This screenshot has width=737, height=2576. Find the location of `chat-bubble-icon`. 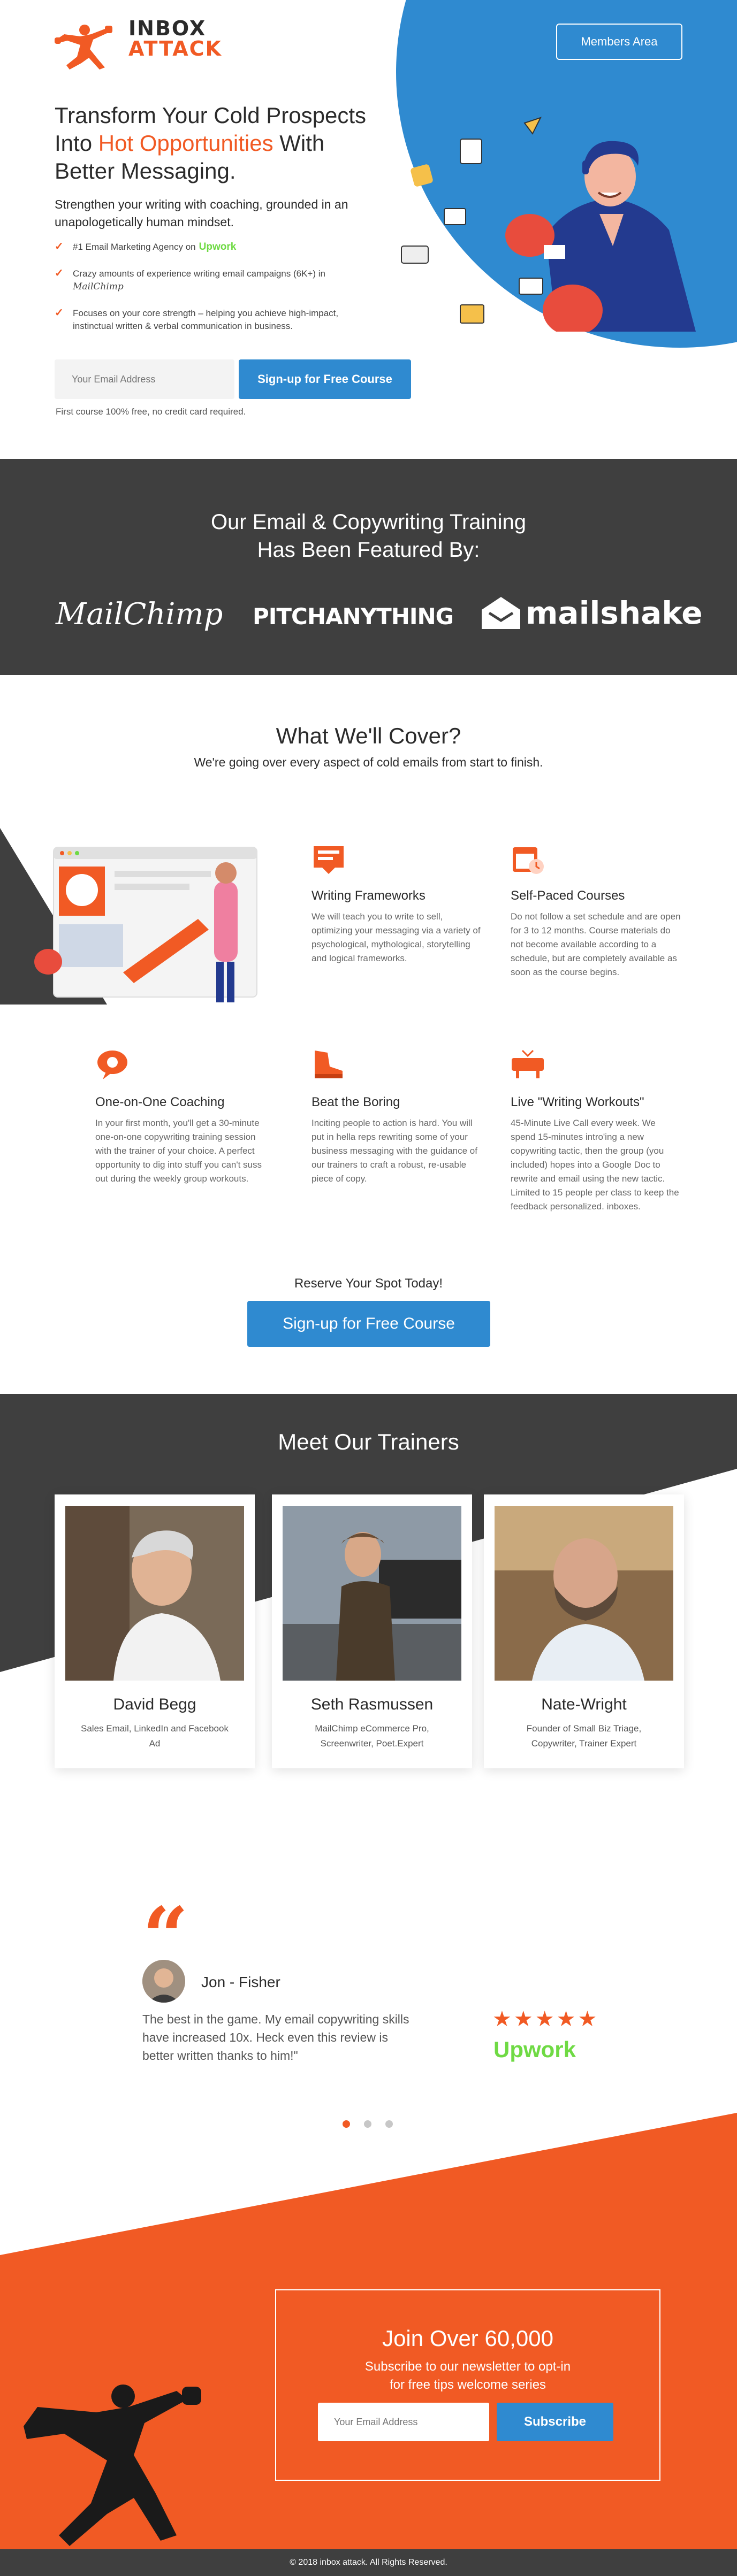

chat-bubble-icon is located at coordinates (112, 1065).